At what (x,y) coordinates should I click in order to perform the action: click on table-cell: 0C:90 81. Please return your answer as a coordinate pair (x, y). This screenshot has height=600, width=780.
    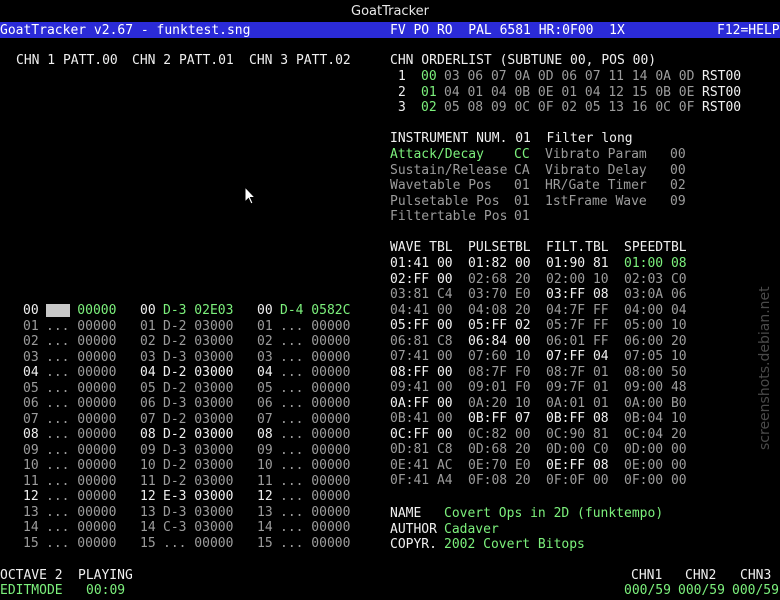
    Looking at the image, I should click on (577, 435).